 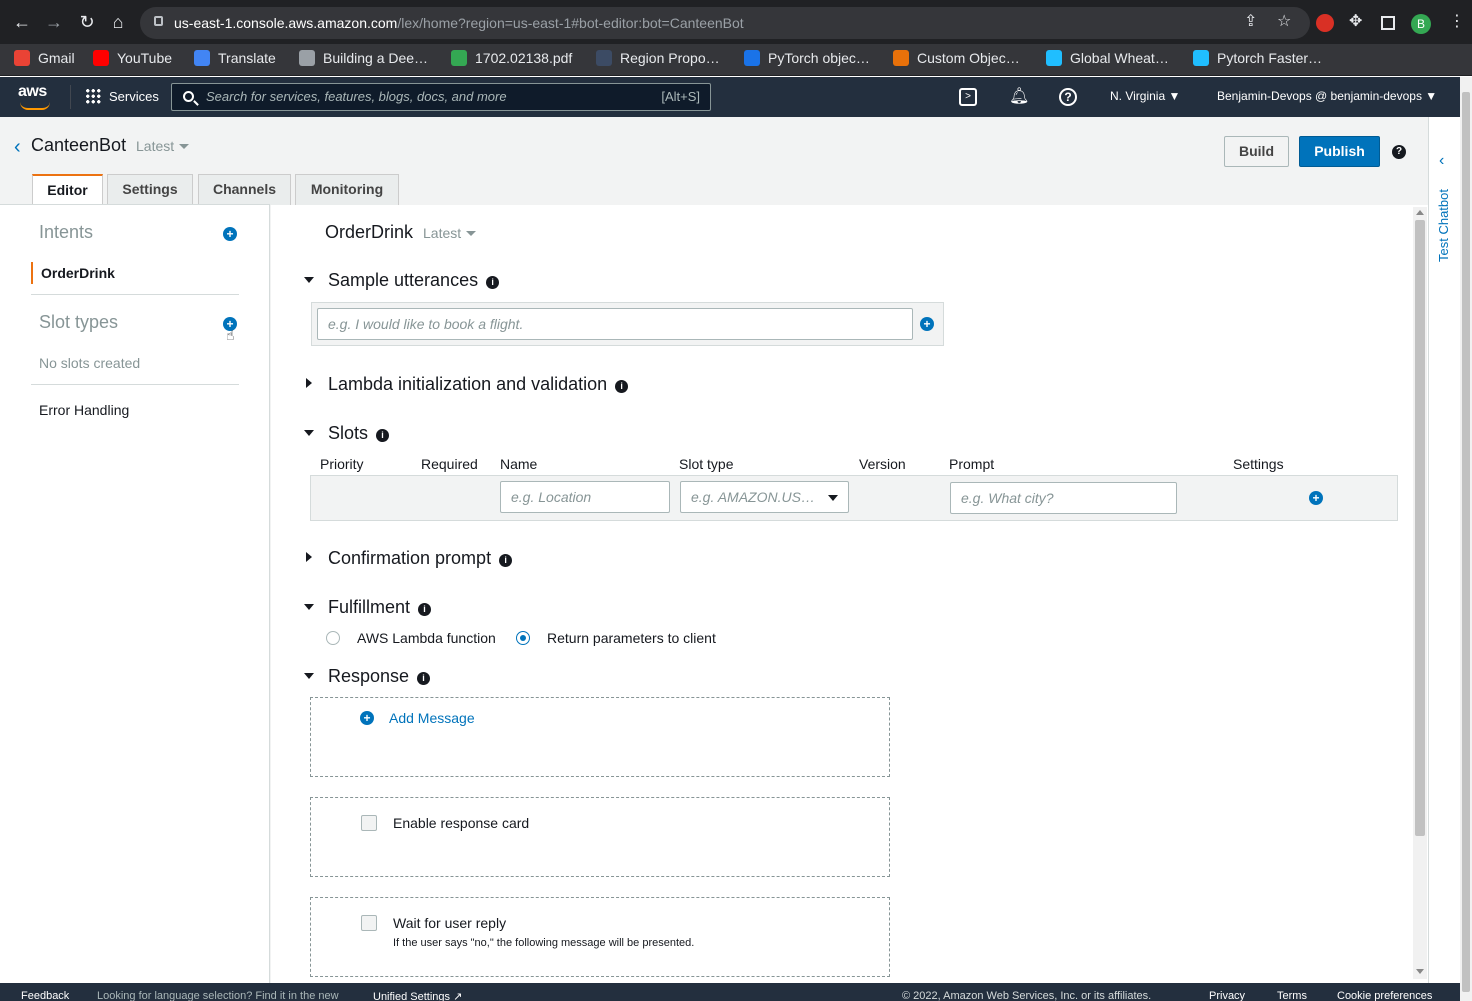 What do you see at coordinates (73, 273) in the screenshot?
I see `sidebar-item-orderdrink: OrderDrink` at bounding box center [73, 273].